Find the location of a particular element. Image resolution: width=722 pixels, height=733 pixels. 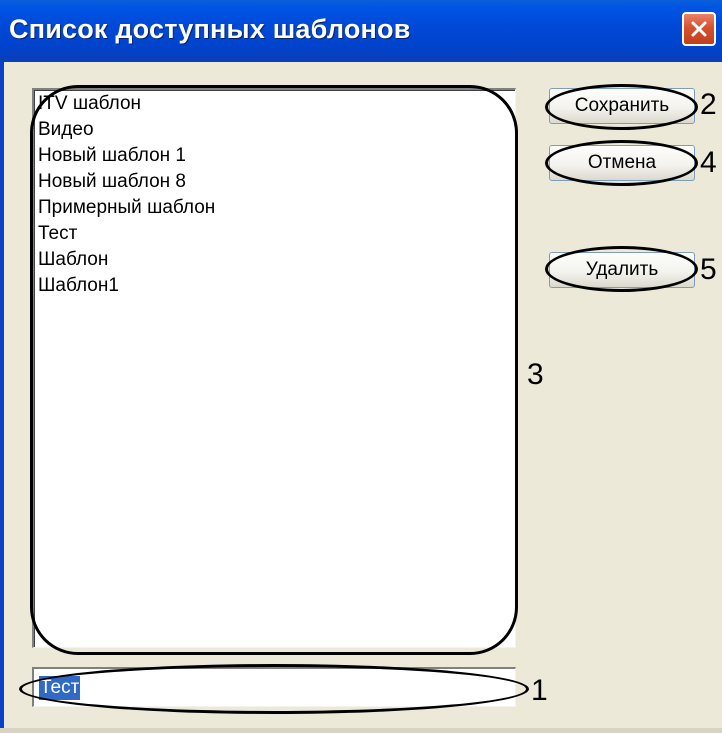

window-title: Список доступных шаблонов is located at coordinates (210, 29).